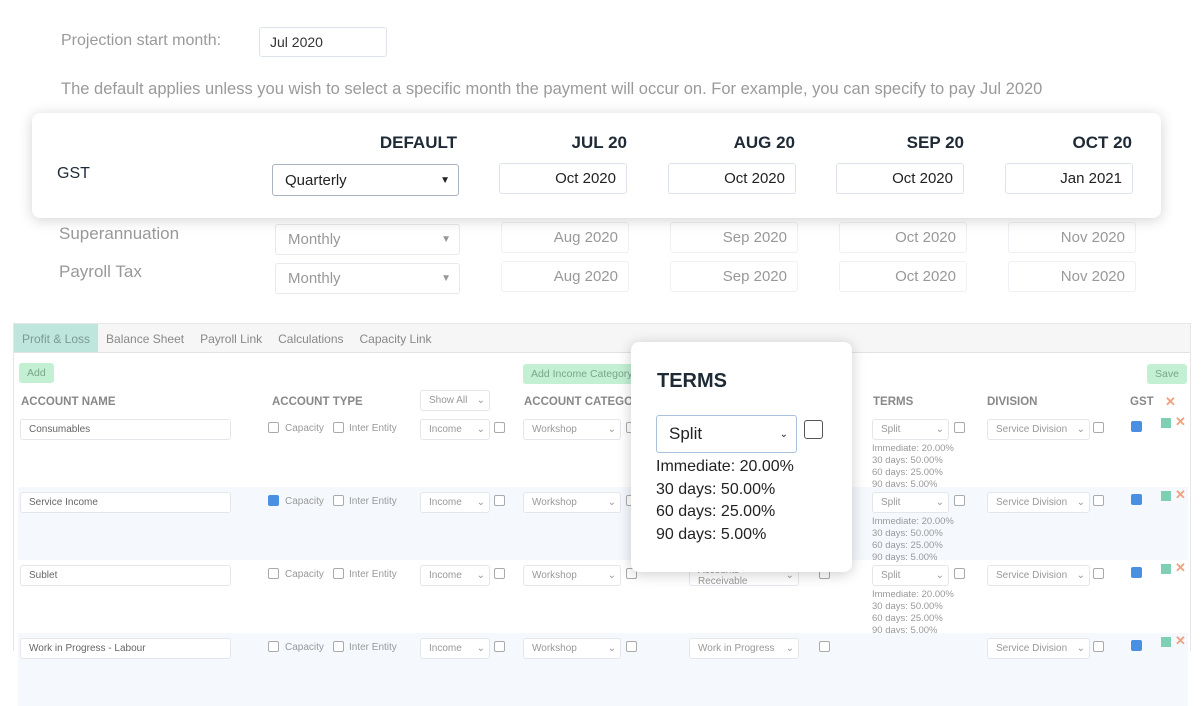 This screenshot has width=1201, height=706. Describe the element at coordinates (125, 575) in the screenshot. I see `account-name-input: Sublet` at that location.